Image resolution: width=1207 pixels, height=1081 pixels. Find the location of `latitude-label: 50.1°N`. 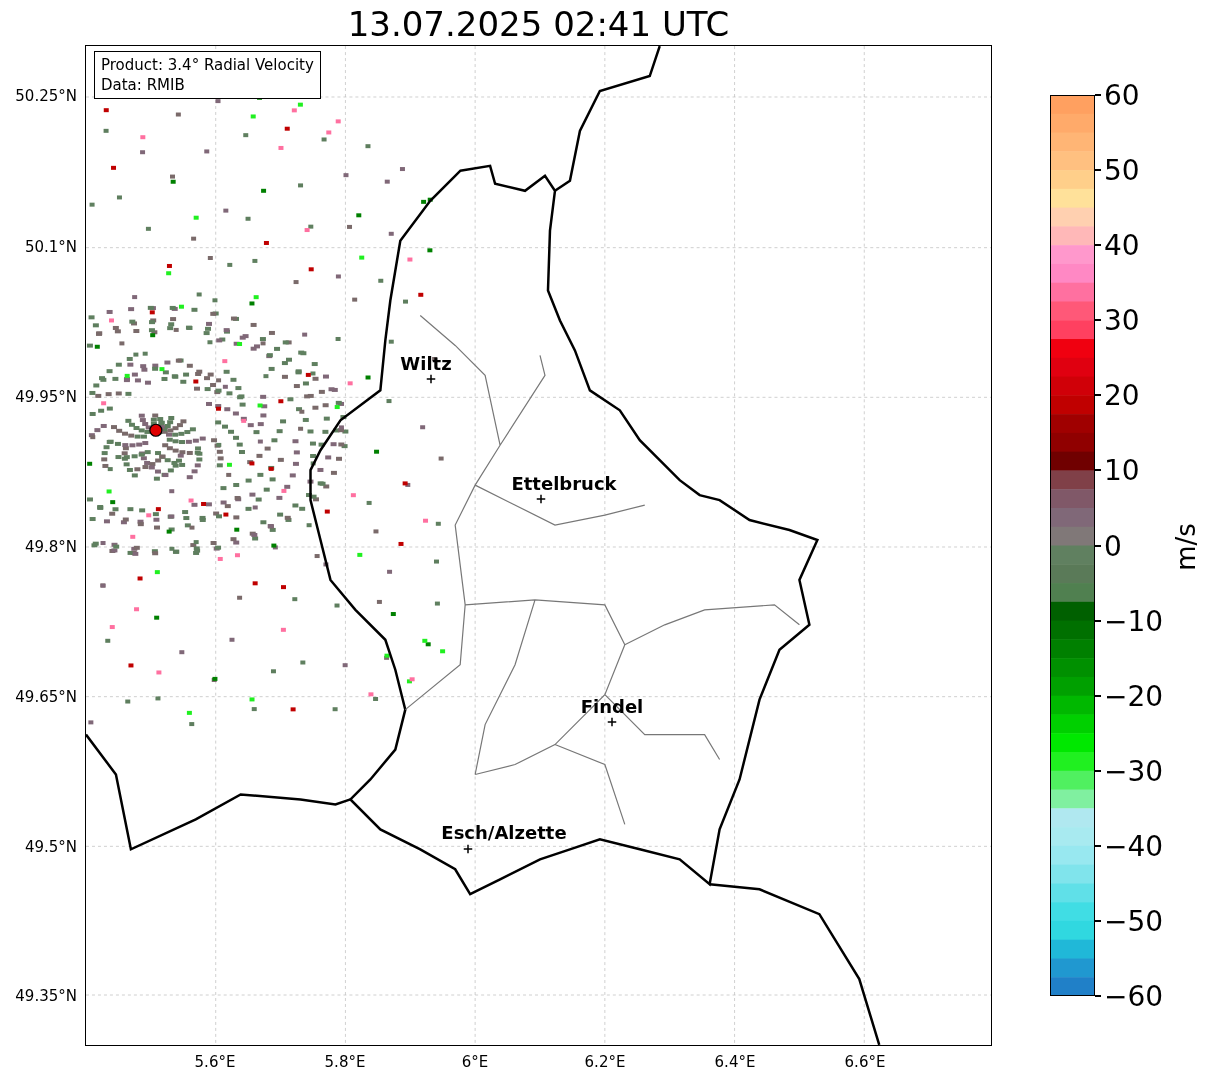

latitude-label: 50.1°N is located at coordinates (50, 247).